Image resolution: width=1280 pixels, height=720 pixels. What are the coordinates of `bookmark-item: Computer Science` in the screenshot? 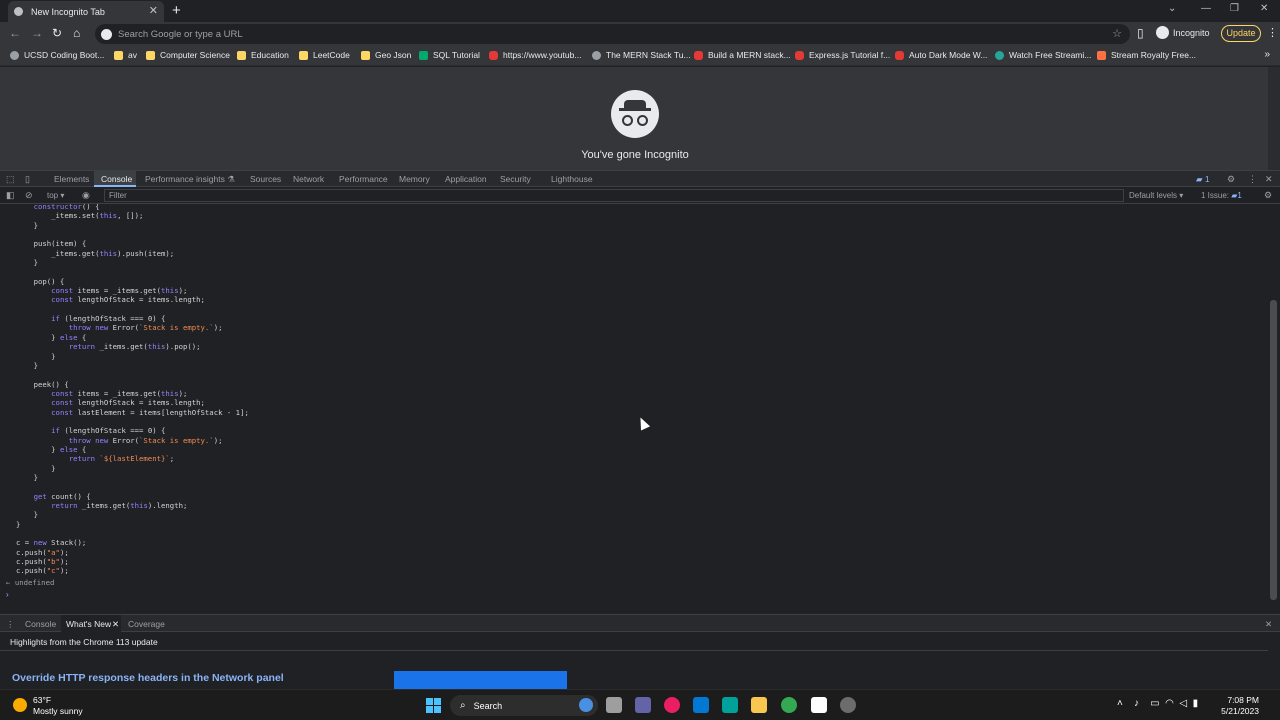 It's located at (188, 55).